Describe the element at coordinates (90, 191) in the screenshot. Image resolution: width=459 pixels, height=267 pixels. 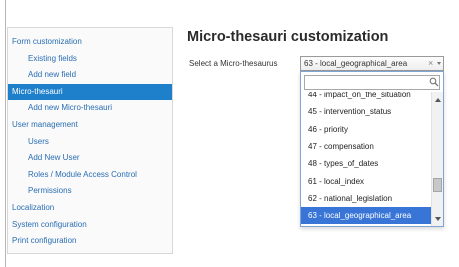
I see `sidebar-item: Permissions` at that location.